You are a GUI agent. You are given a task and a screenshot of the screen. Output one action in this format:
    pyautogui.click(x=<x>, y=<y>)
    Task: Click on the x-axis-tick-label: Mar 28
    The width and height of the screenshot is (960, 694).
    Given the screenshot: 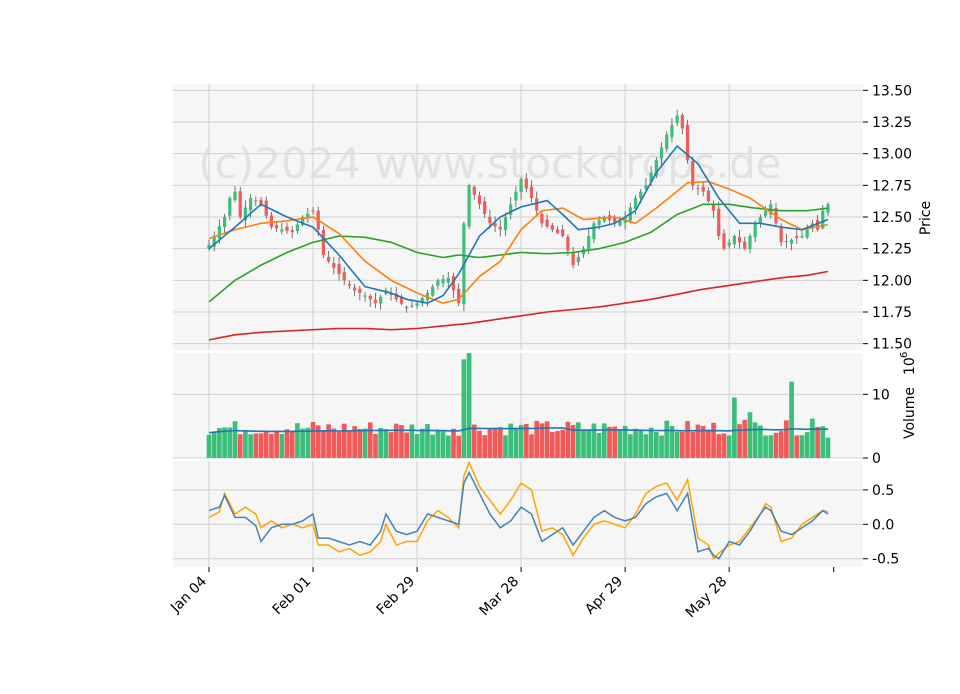 What is the action you would take?
    pyautogui.click(x=500, y=597)
    